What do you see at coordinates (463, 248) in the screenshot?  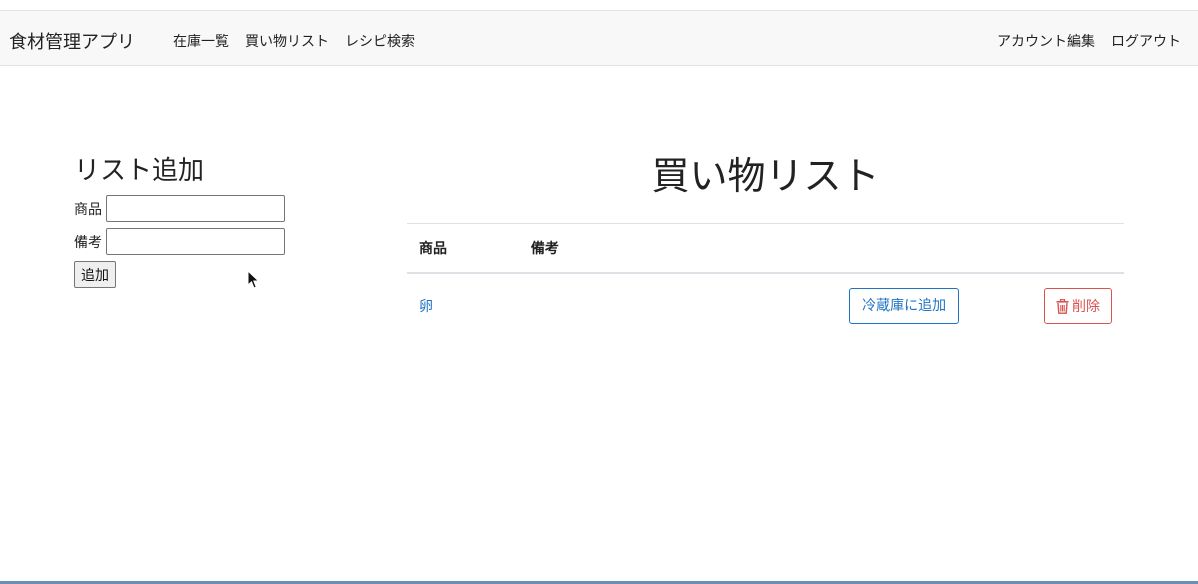 I see `column-header-item: 商品` at bounding box center [463, 248].